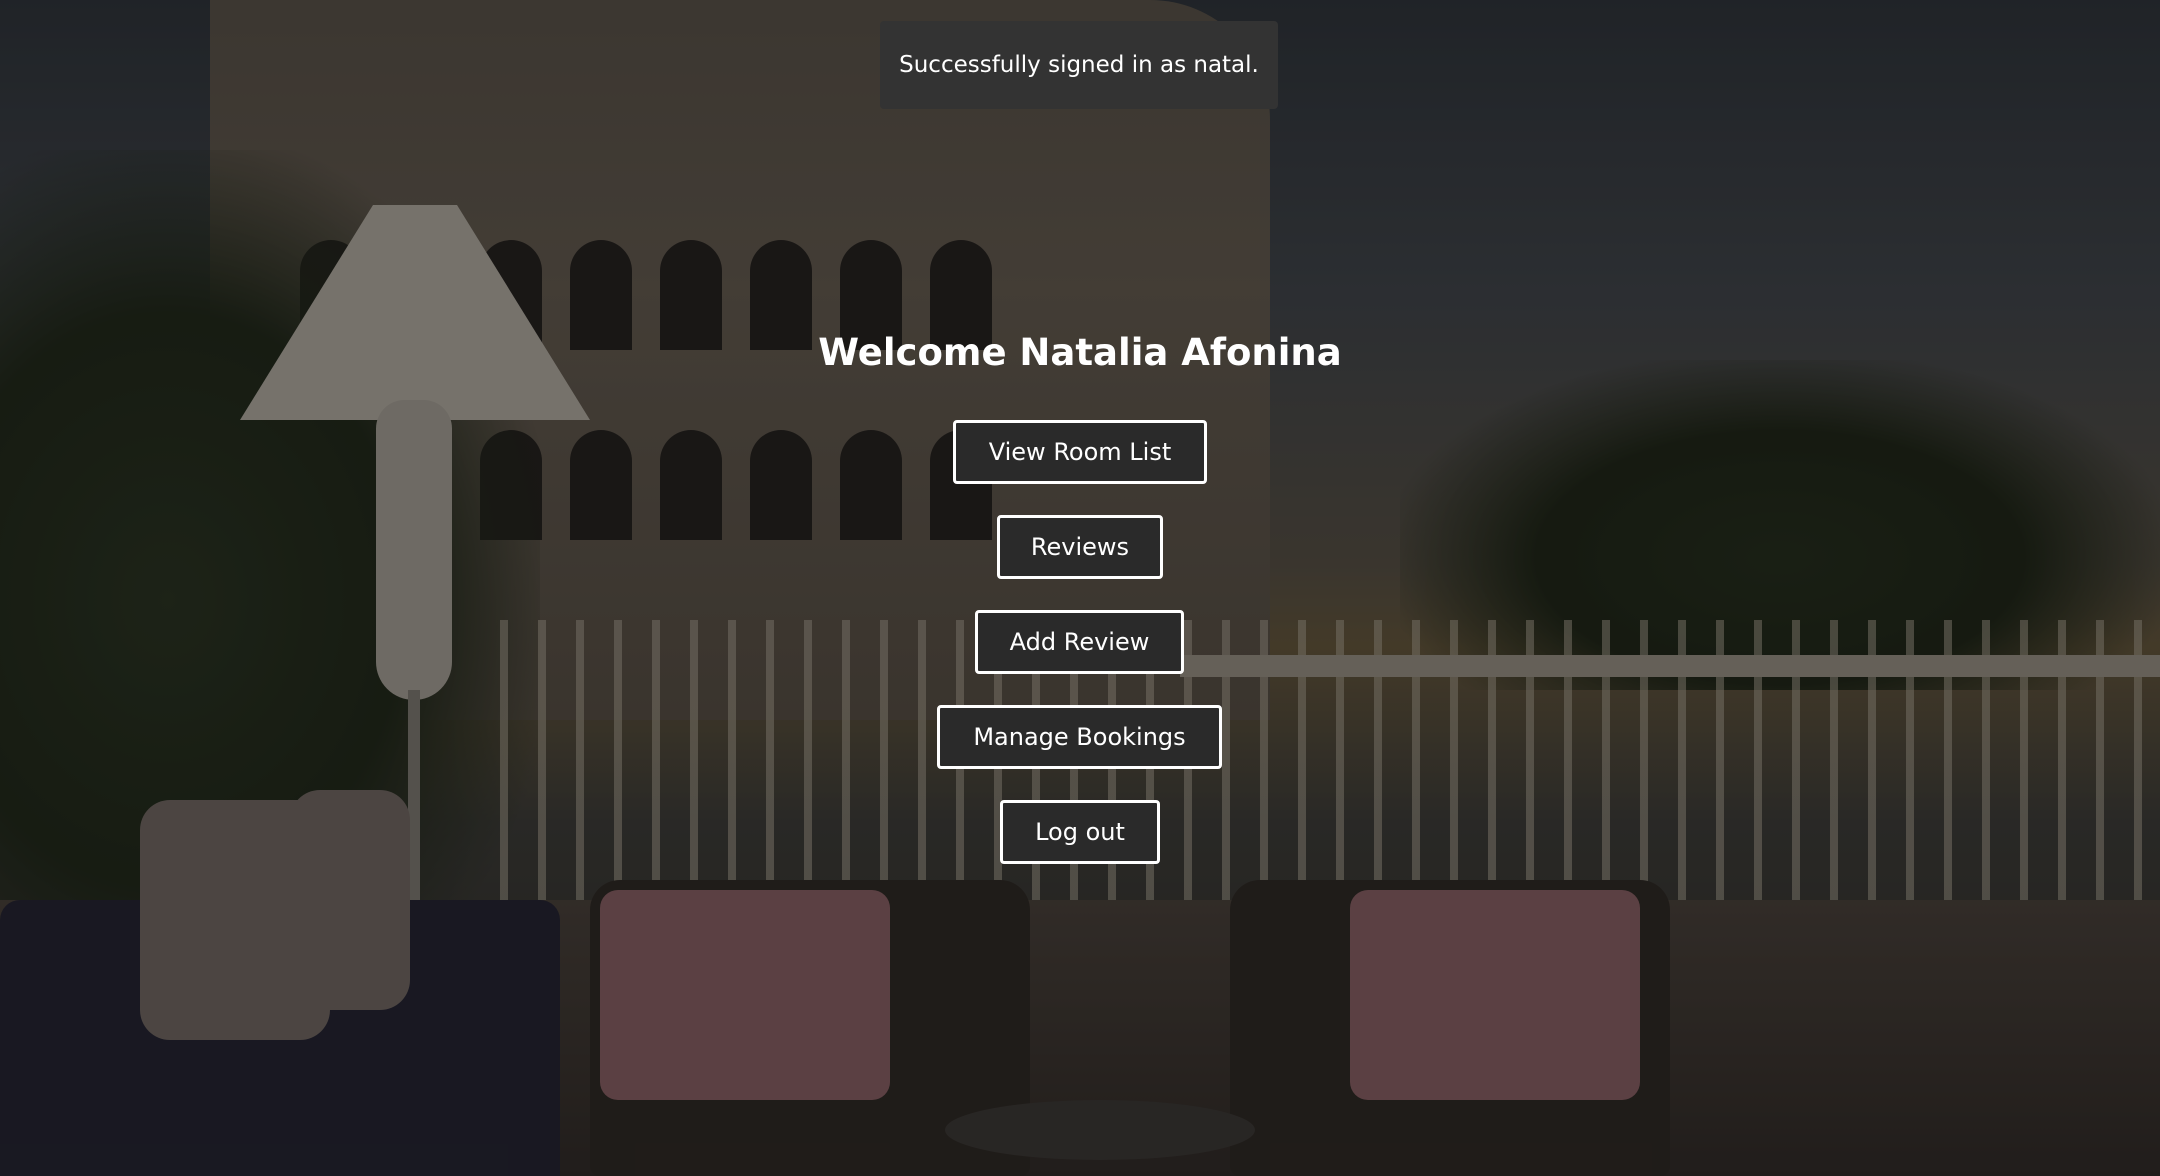  I want to click on signin-toast: Successfully signed in as natal., so click(1079, 65).